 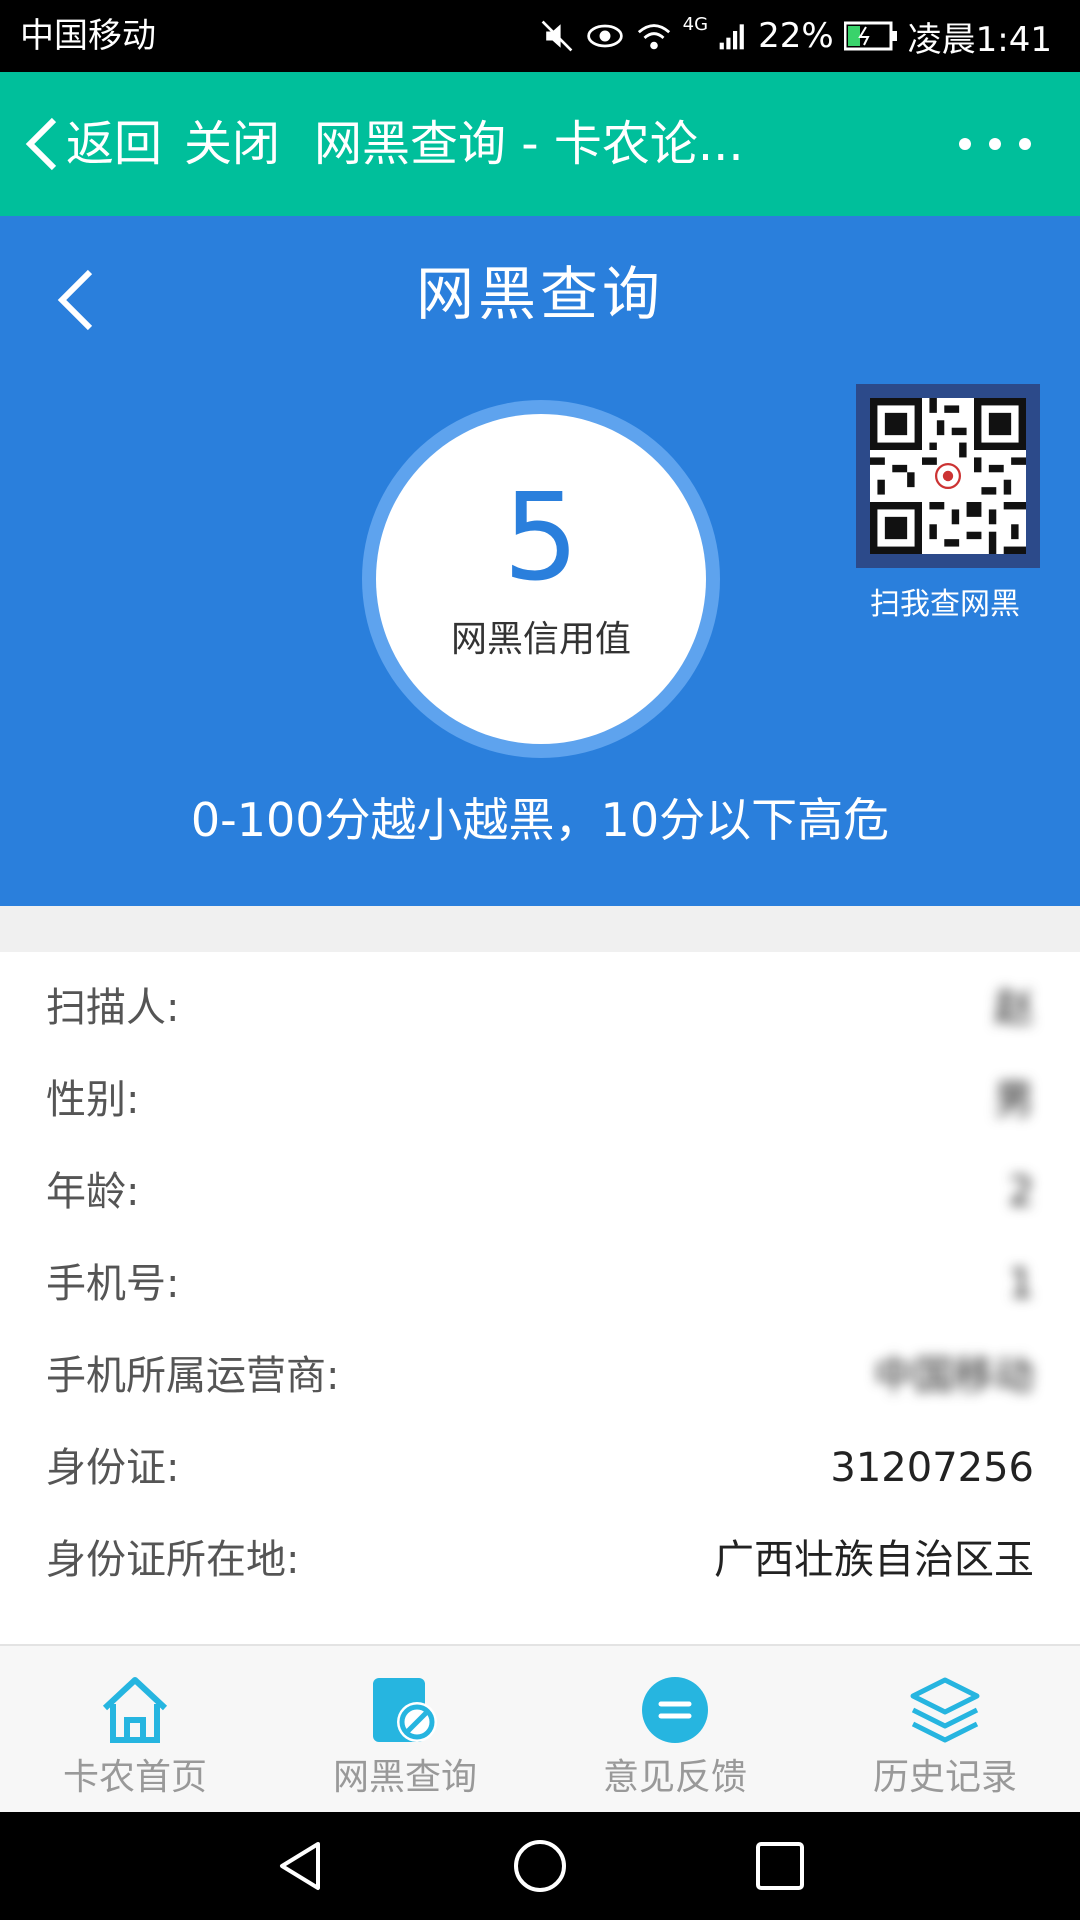 I want to click on info-row-id-location: 身份证所在地: 广西壮族自治区玉, so click(x=540, y=1560).